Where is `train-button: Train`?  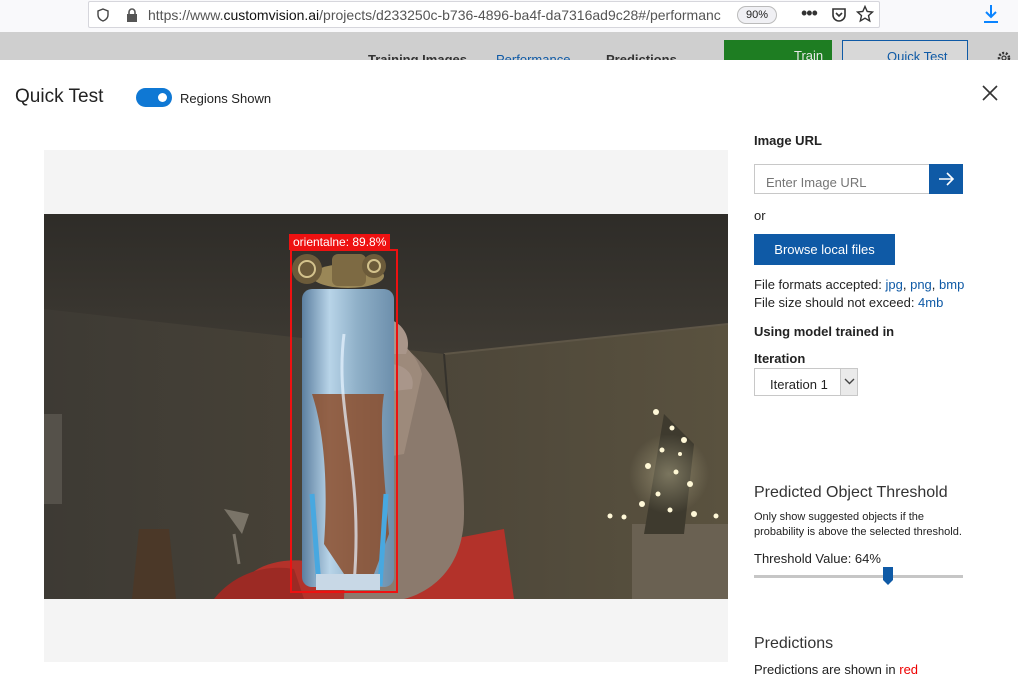
train-button: Train is located at coordinates (778, 50).